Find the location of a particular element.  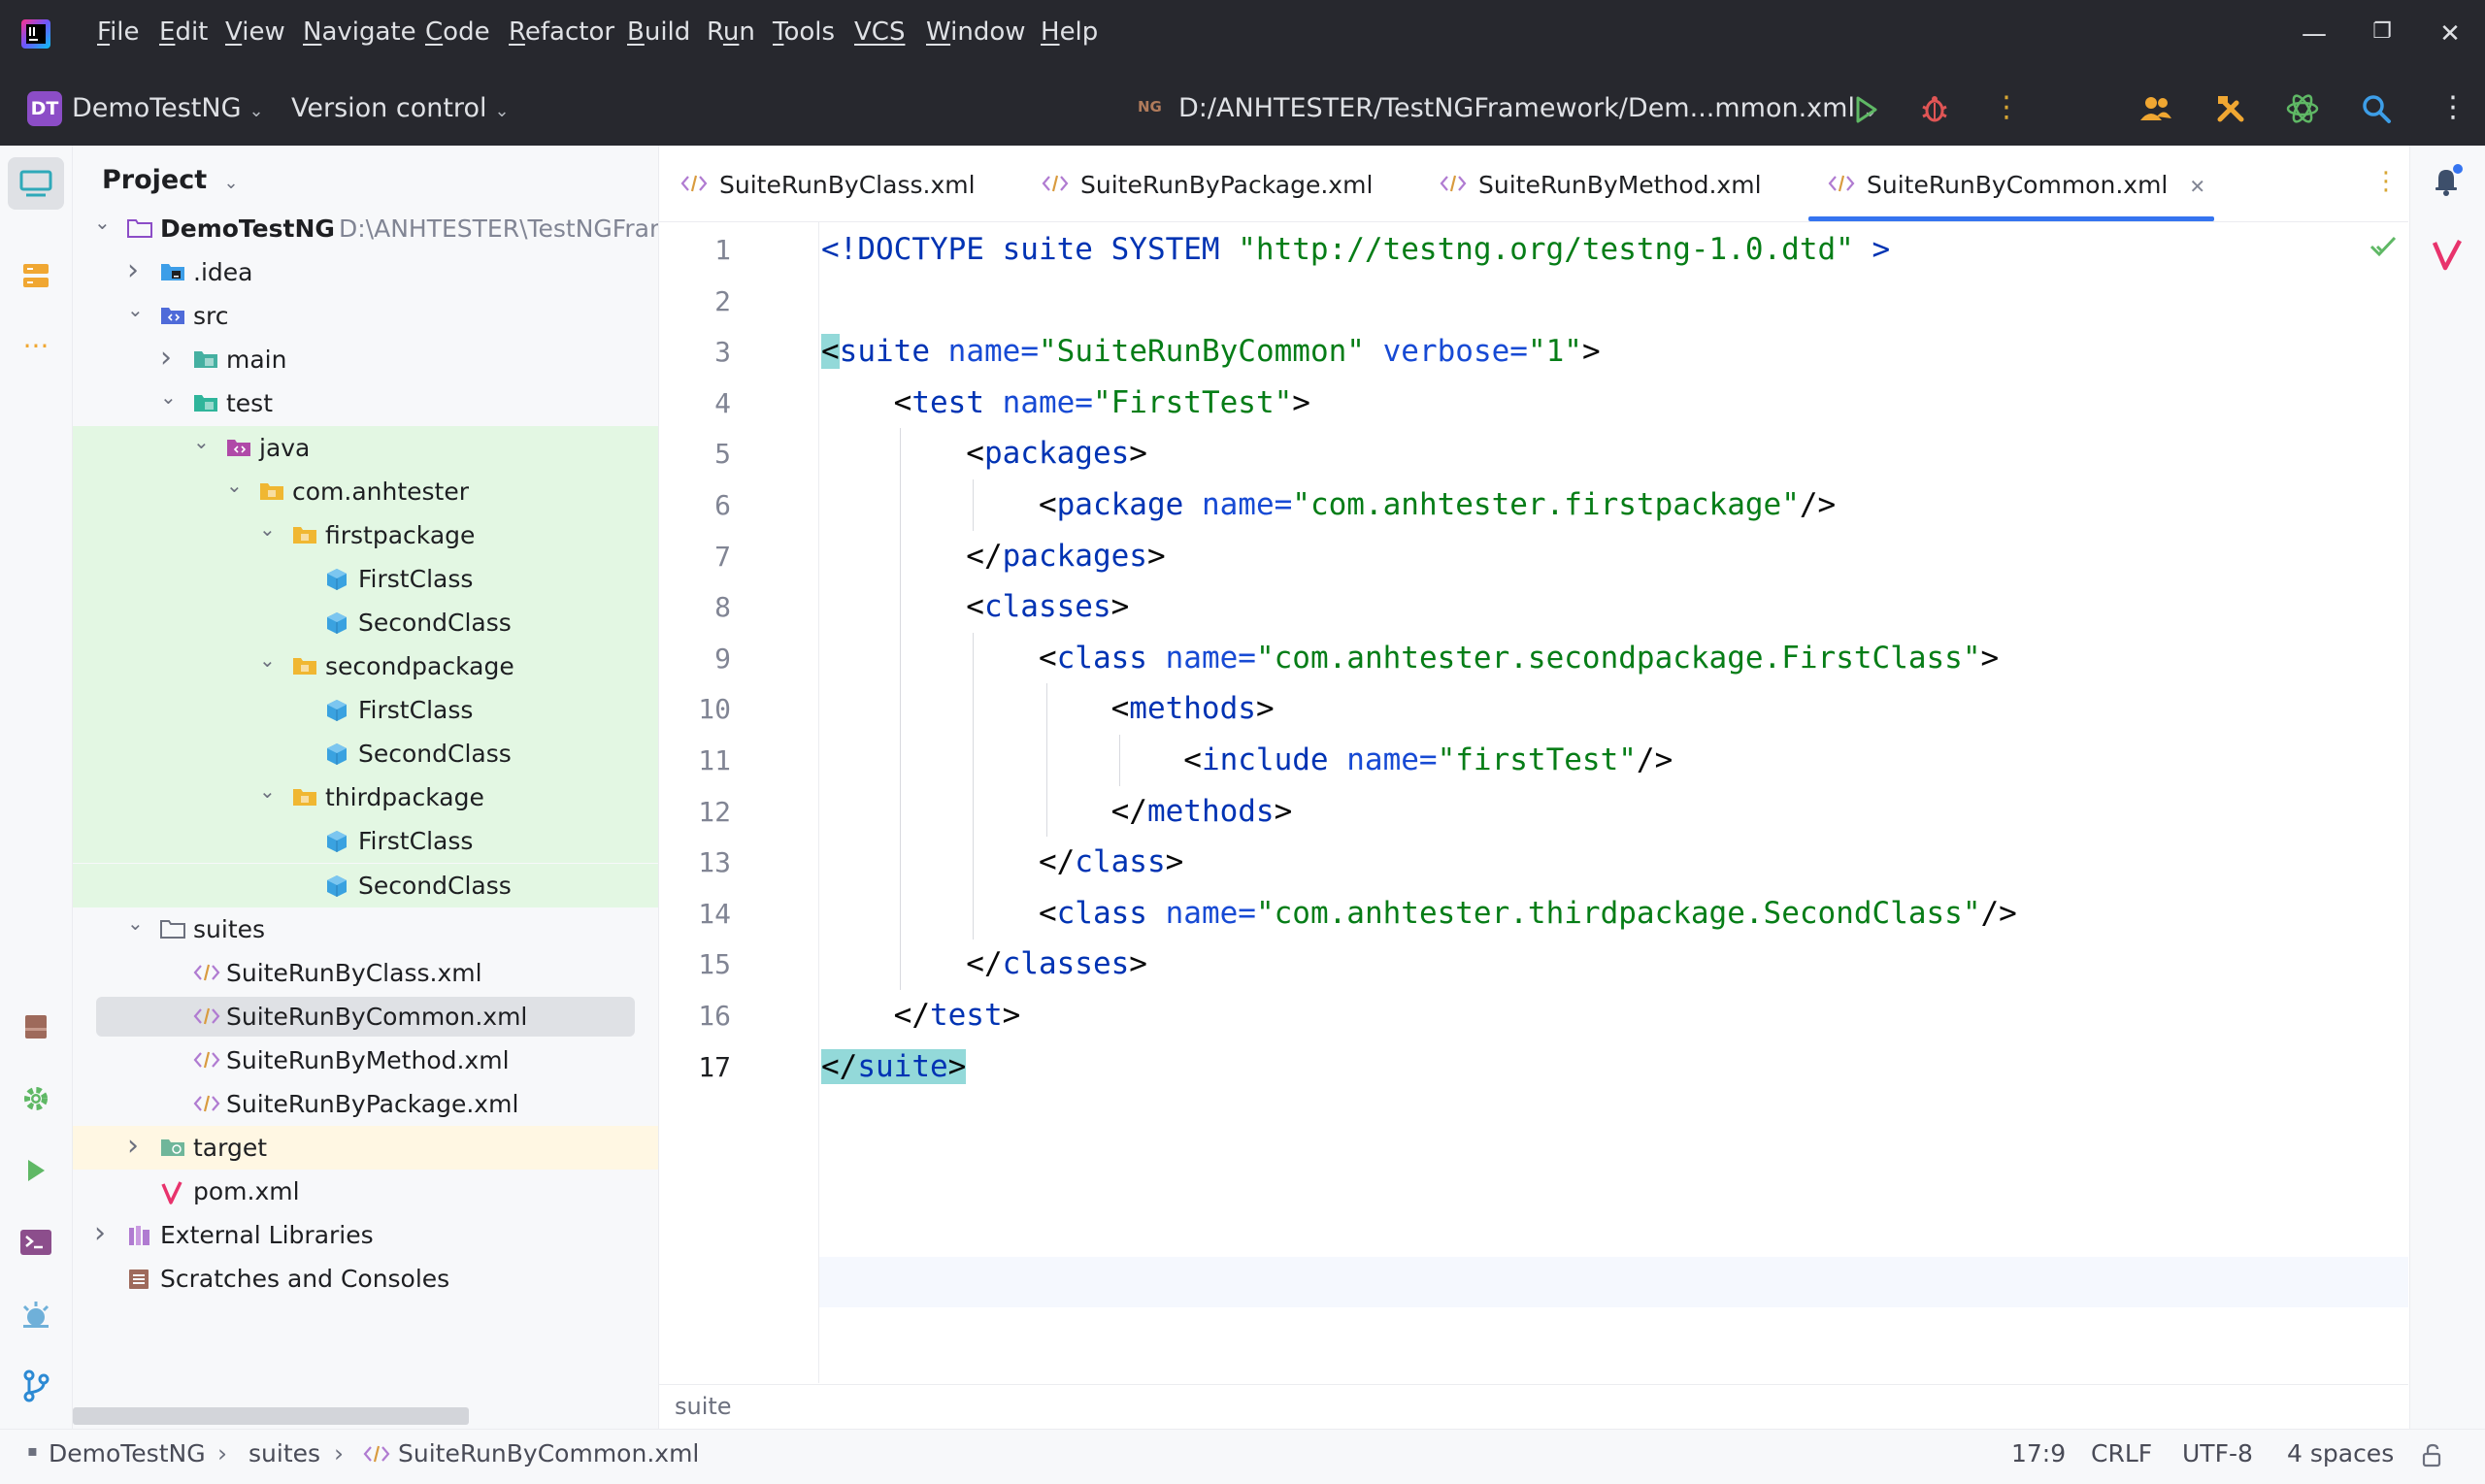

indent-setting: 4 spaces is located at coordinates (2341, 1453).